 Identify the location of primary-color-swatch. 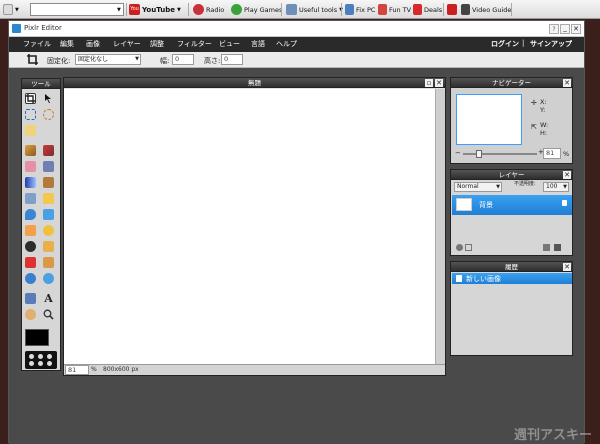
(37, 337).